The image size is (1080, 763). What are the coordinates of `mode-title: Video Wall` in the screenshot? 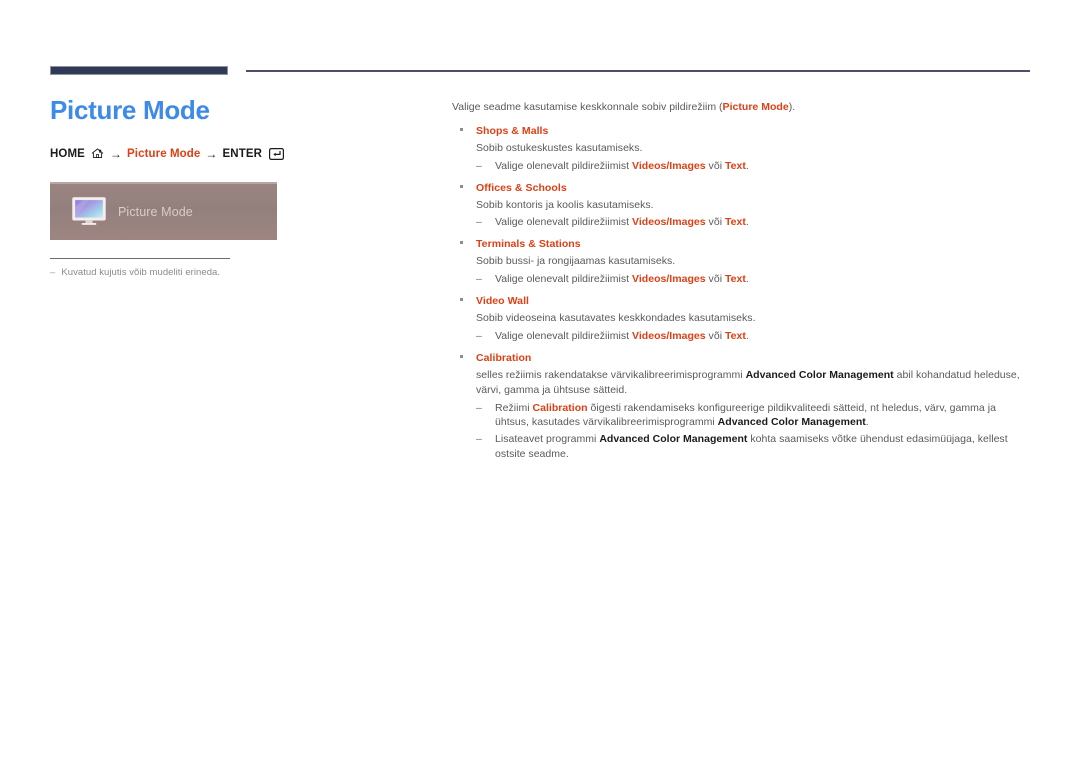 It's located at (503, 301).